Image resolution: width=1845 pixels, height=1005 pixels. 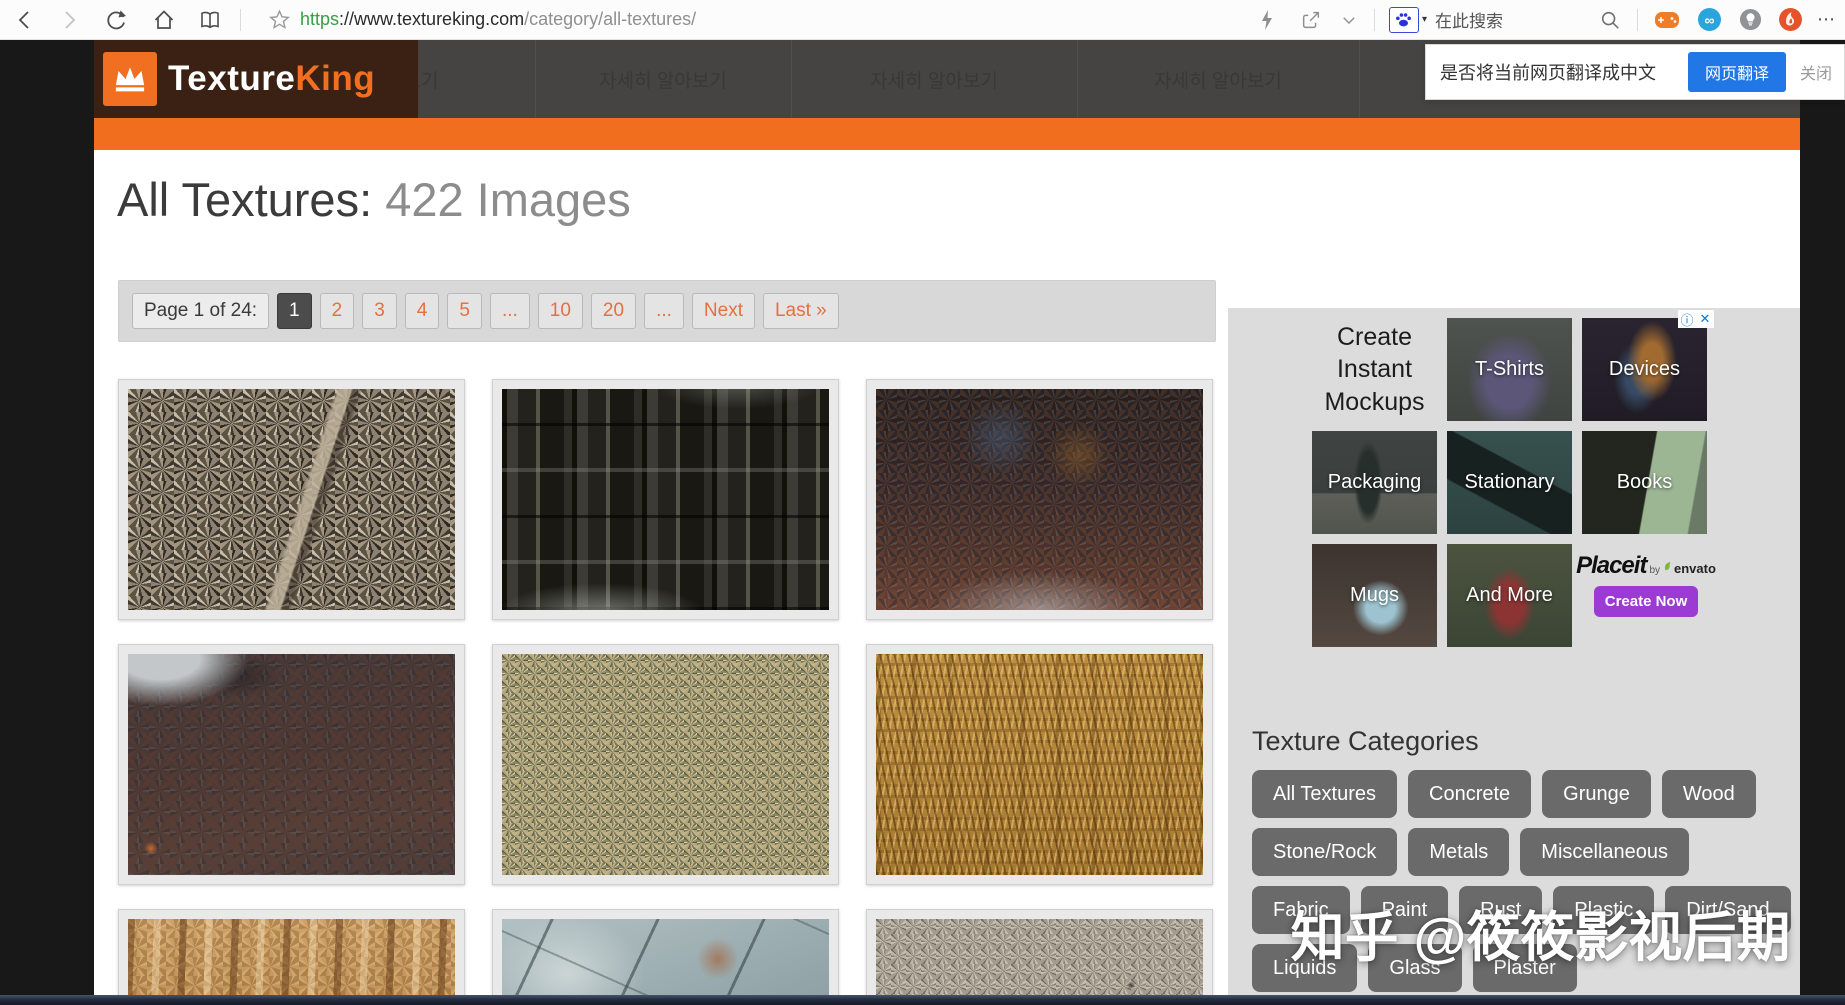 What do you see at coordinates (1470, 794) in the screenshot?
I see `category-concrete: Concrete` at bounding box center [1470, 794].